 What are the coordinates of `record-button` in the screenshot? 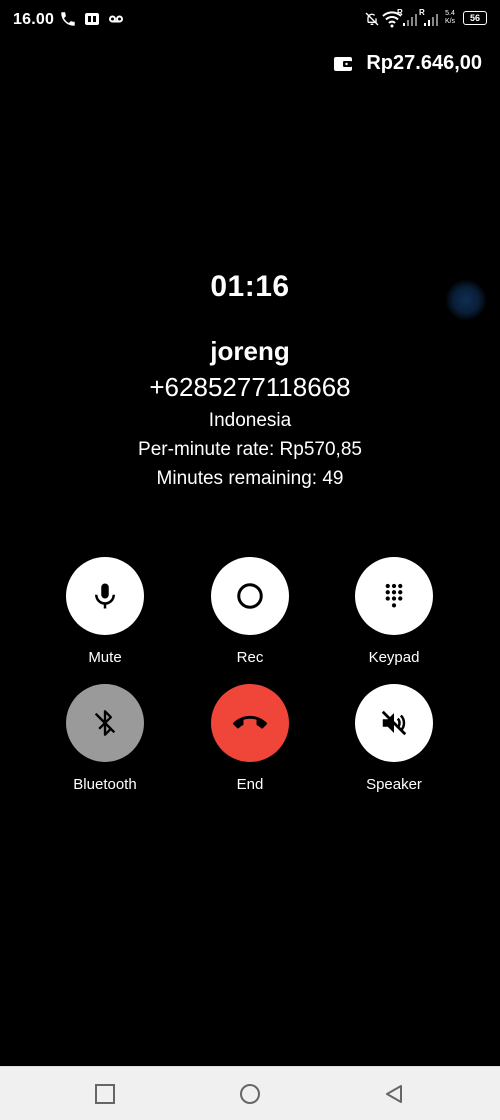 It's located at (250, 596).